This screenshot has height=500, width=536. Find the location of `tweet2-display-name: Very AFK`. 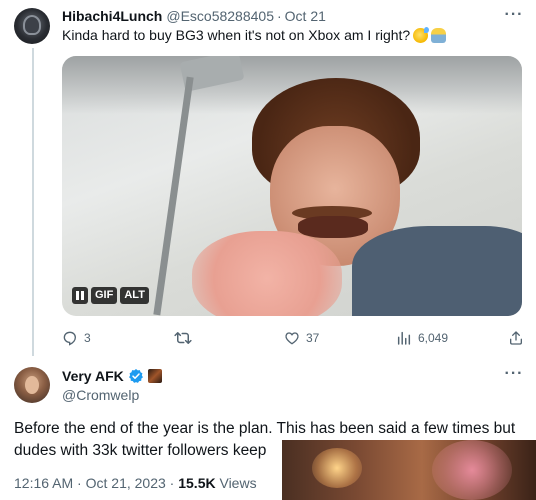

tweet2-display-name: Very AFK is located at coordinates (93, 376).